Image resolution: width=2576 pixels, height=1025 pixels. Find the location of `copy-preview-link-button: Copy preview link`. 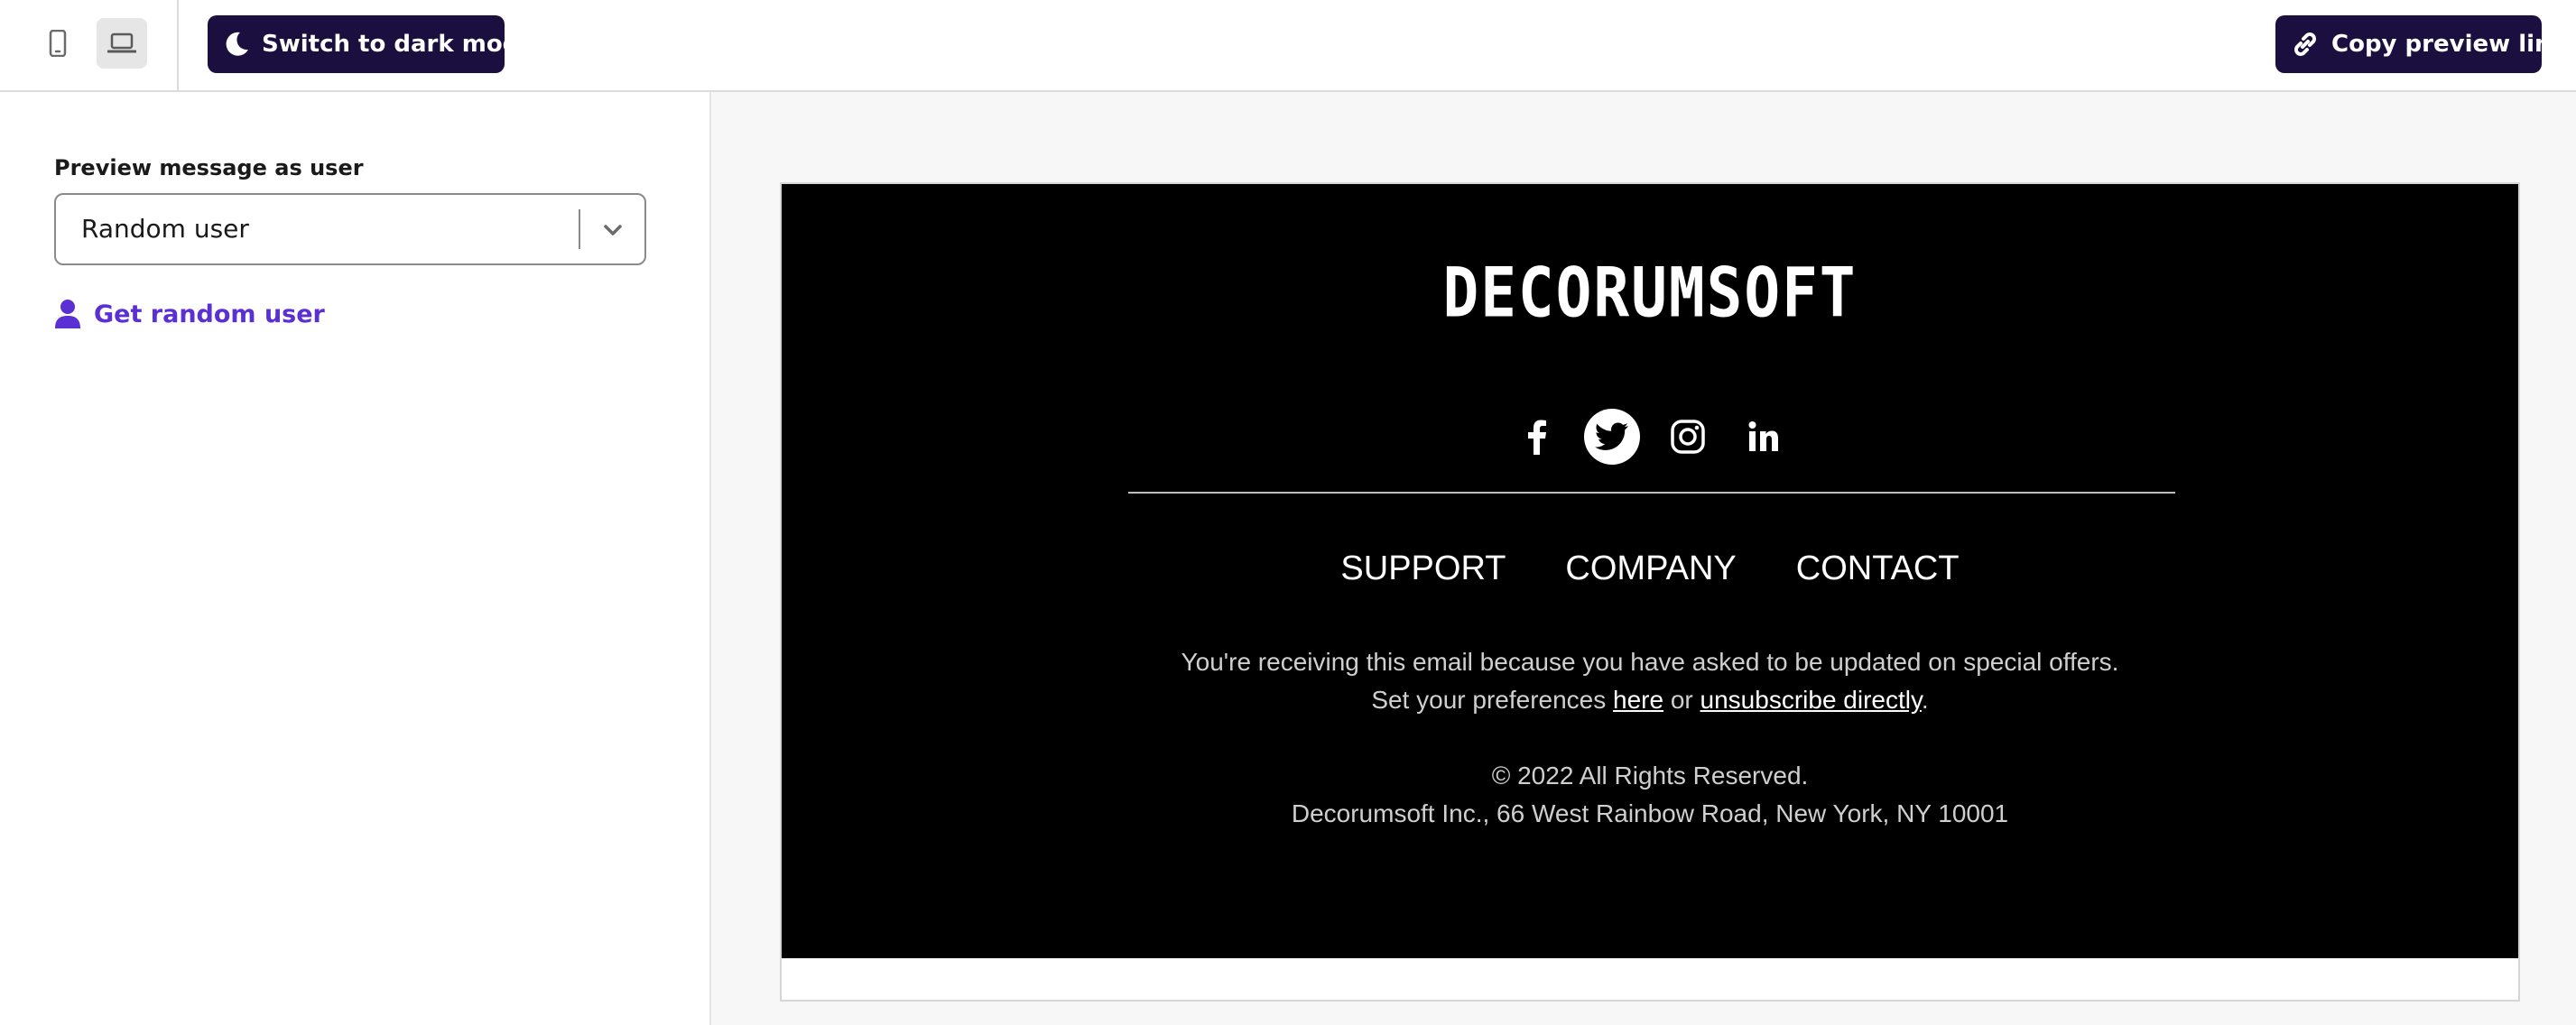

copy-preview-link-button: Copy preview link is located at coordinates (2421, 44).